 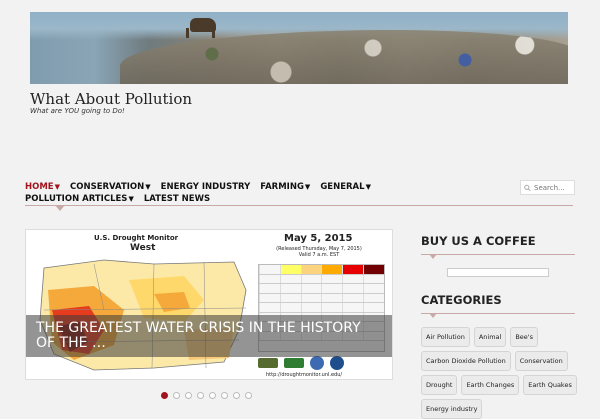 What do you see at coordinates (527, 187) in the screenshot?
I see `search-icon` at bounding box center [527, 187].